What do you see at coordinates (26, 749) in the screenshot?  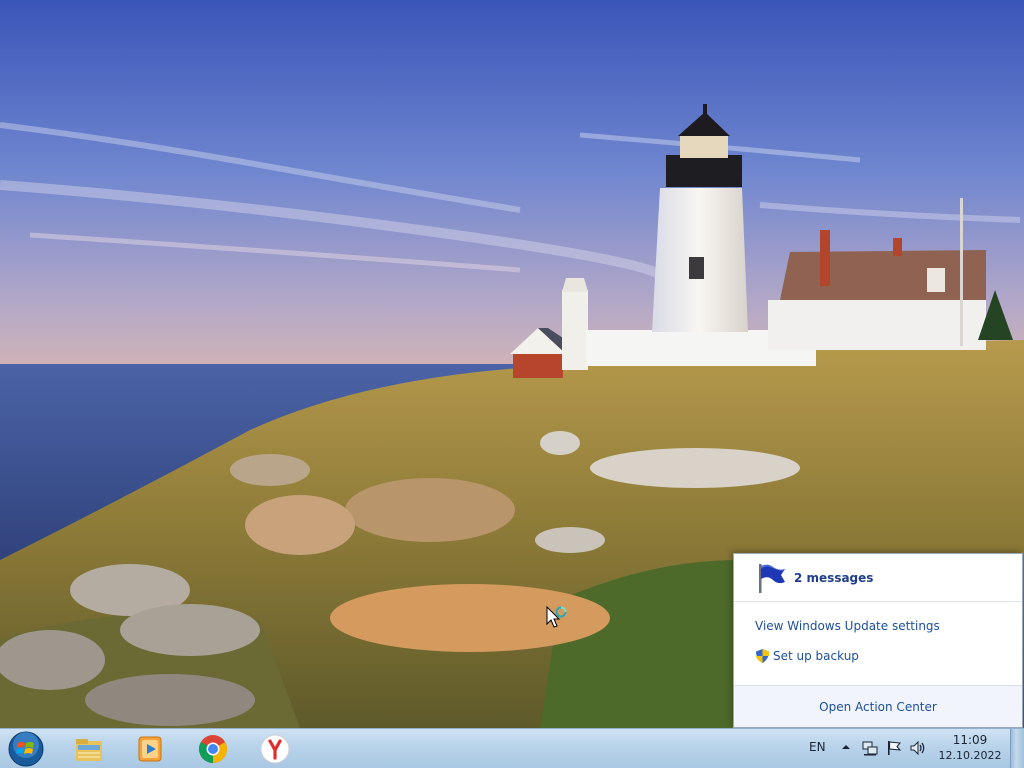 I see `windows-start-orb-icon` at bounding box center [26, 749].